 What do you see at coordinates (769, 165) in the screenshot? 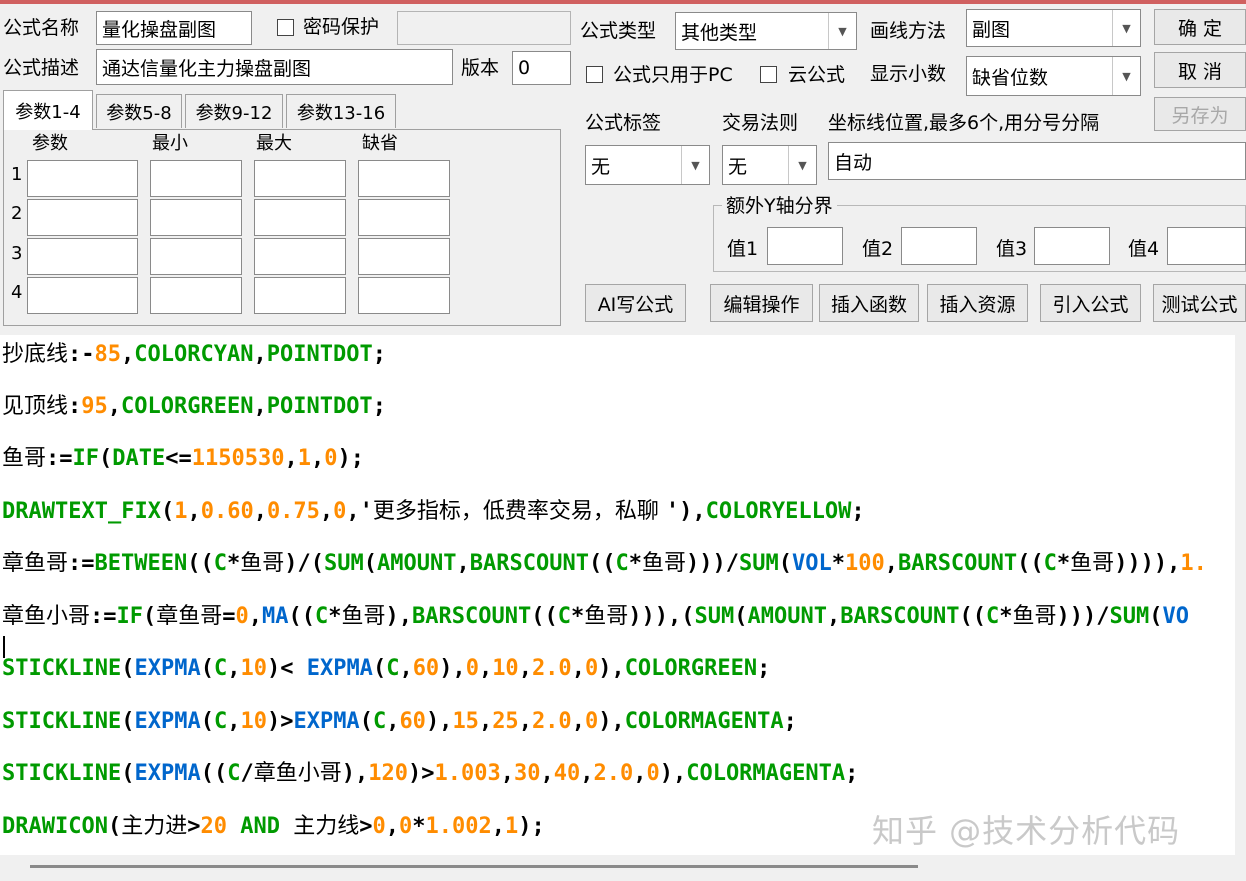
I see `trade-rule-select: 无 ▼` at bounding box center [769, 165].